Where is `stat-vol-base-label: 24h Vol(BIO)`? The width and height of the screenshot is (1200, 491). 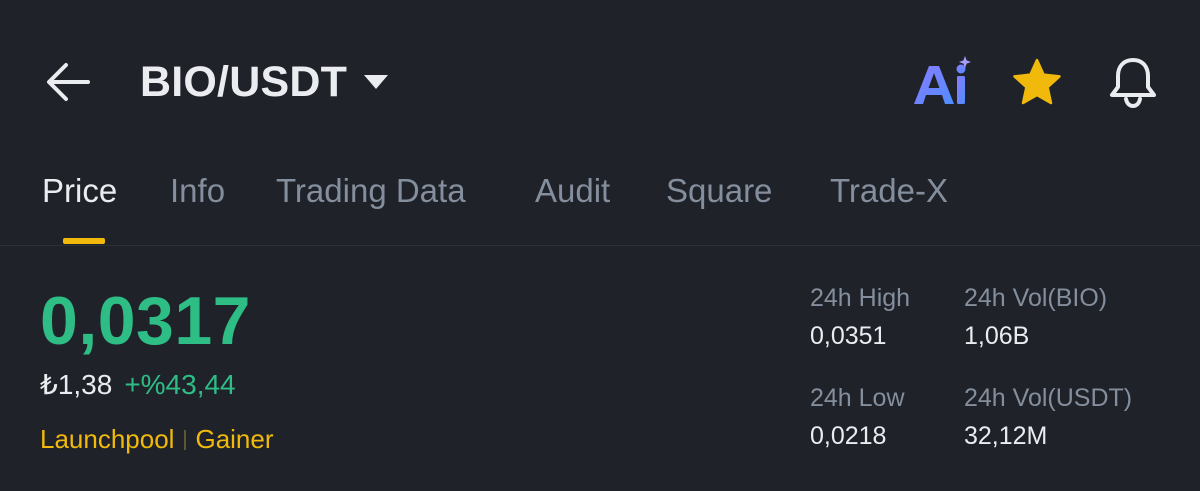
stat-vol-base-label: 24h Vol(BIO) is located at coordinates (1036, 298).